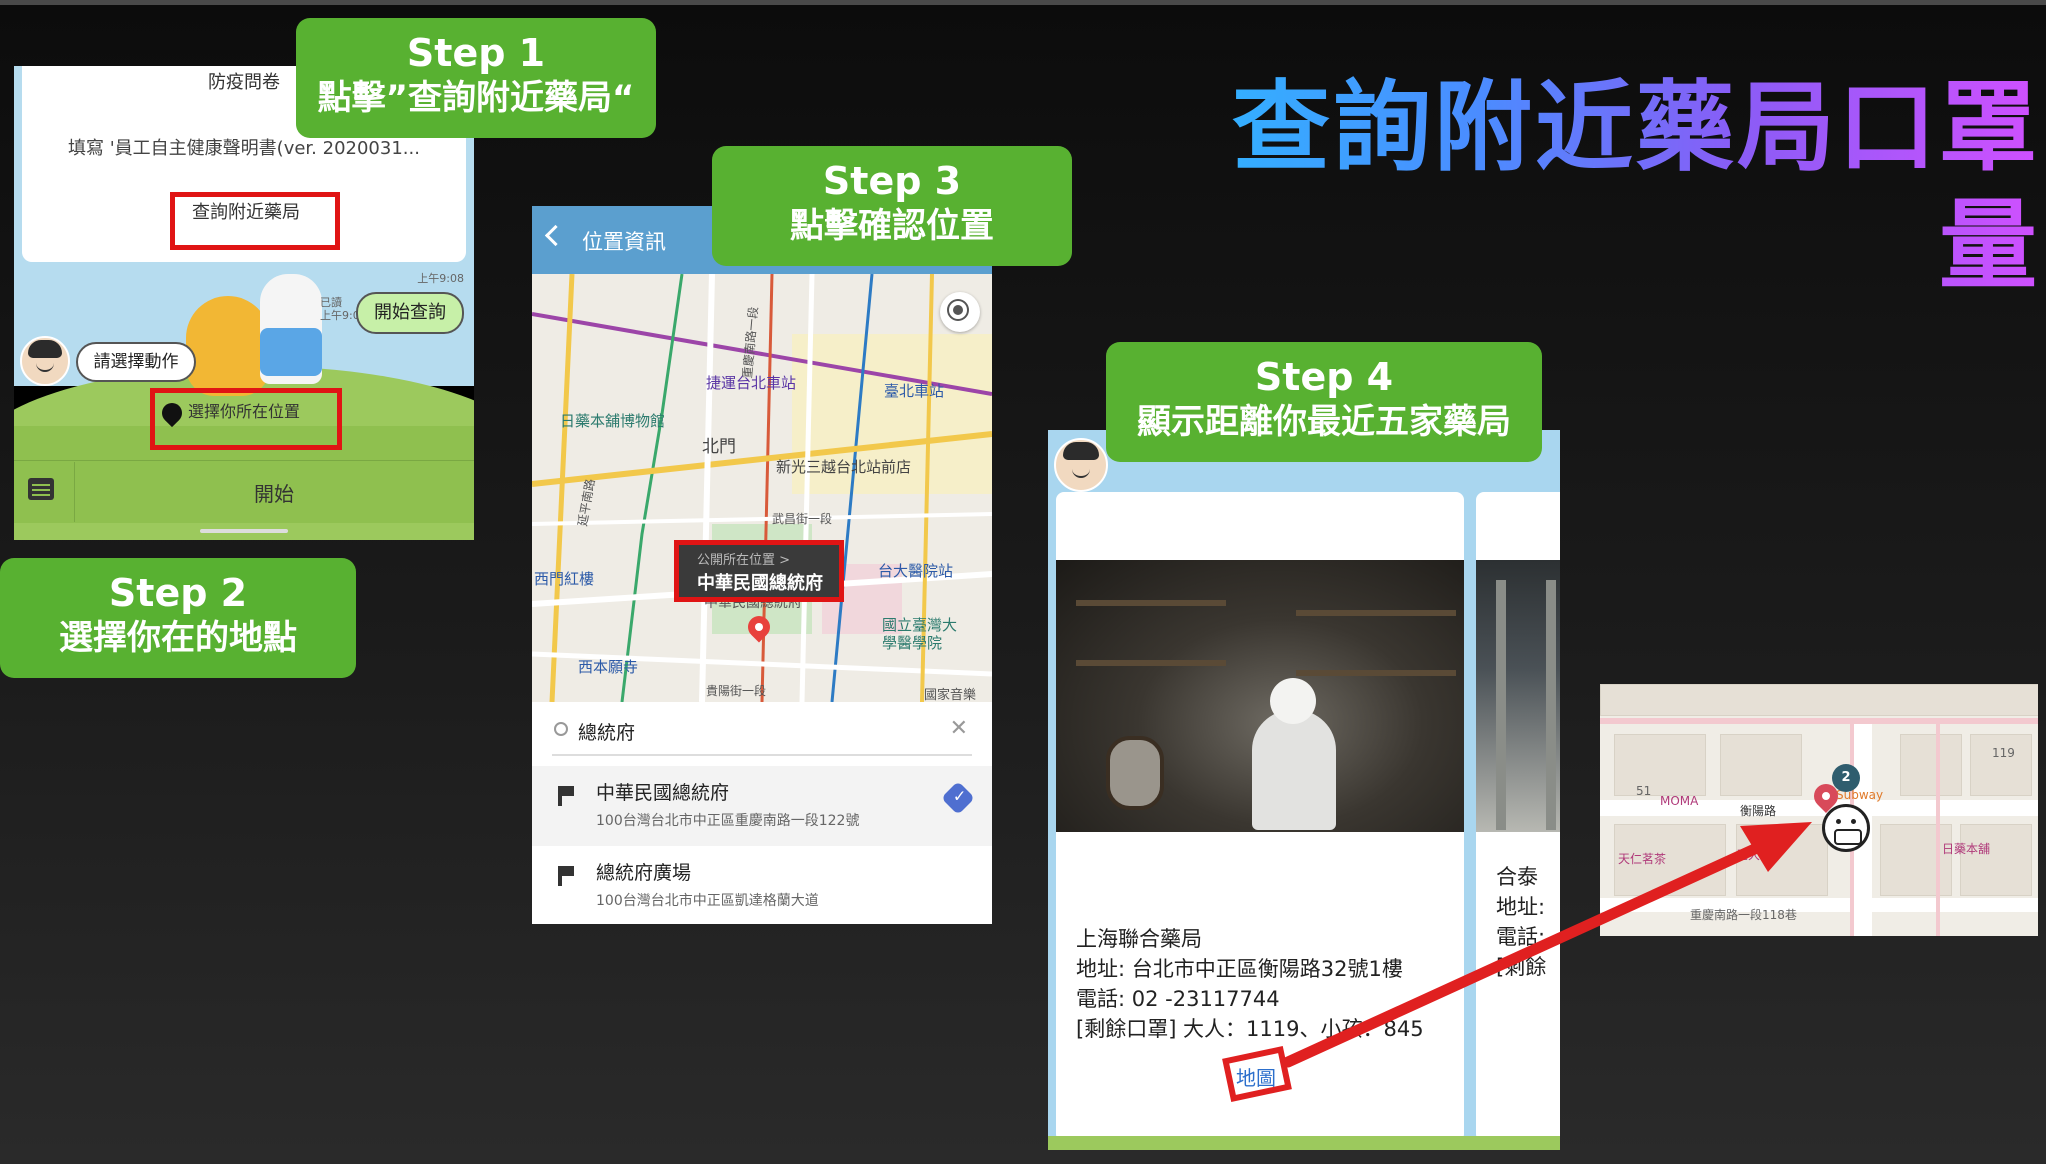 The height and width of the screenshot is (1164, 2046). What do you see at coordinates (1304, 1143) in the screenshot?
I see `chat-background-grass` at bounding box center [1304, 1143].